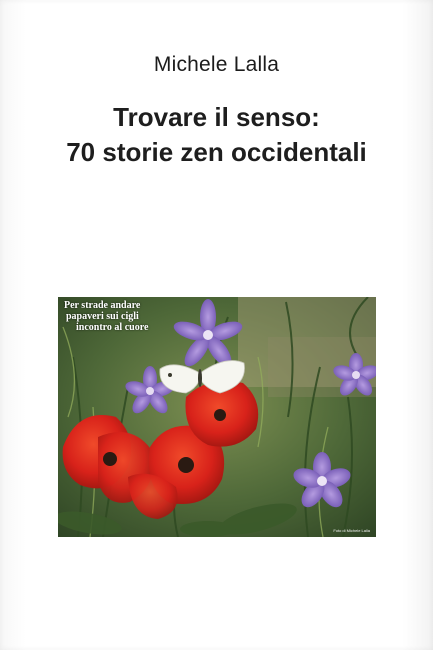  What do you see at coordinates (216, 117) in the screenshot?
I see `title-line-1: Trovare il senso:` at bounding box center [216, 117].